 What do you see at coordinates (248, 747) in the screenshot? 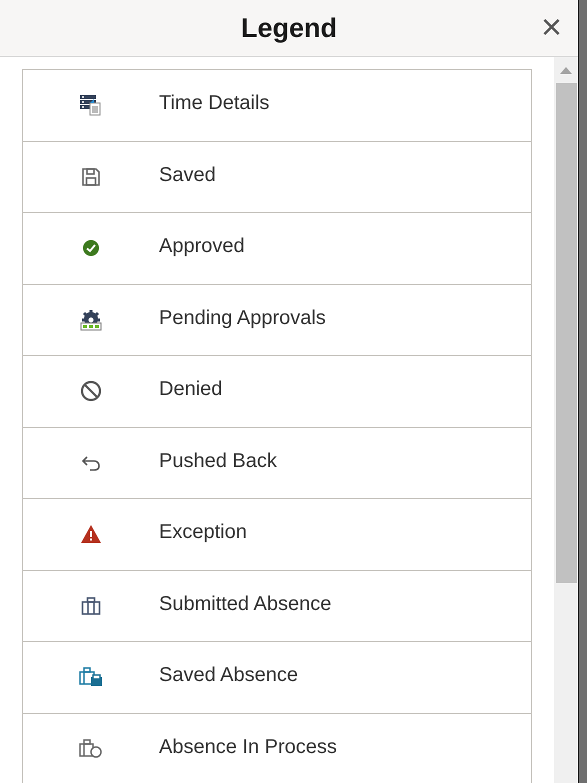
I see `legend-label: Absence In Process` at bounding box center [248, 747].